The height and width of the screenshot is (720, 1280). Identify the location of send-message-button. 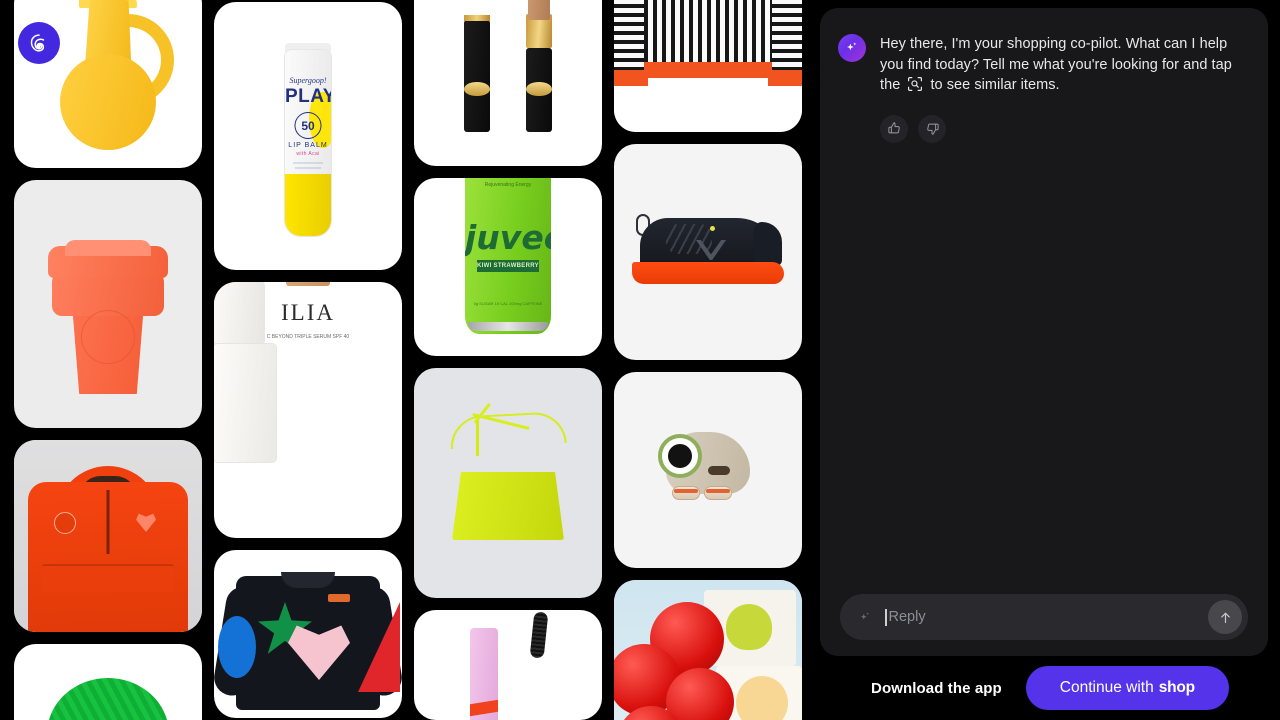
(1225, 617).